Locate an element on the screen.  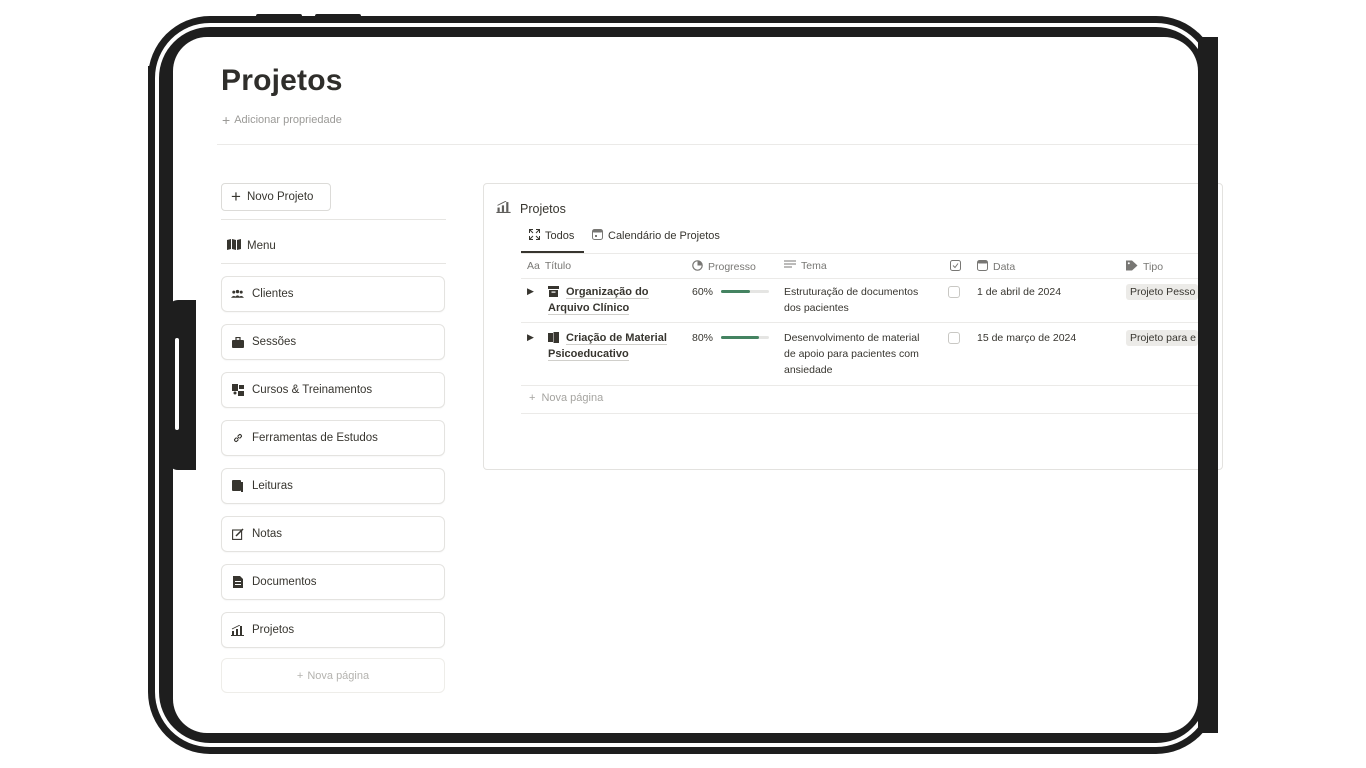
database-title: Projetos is located at coordinates (531, 208).